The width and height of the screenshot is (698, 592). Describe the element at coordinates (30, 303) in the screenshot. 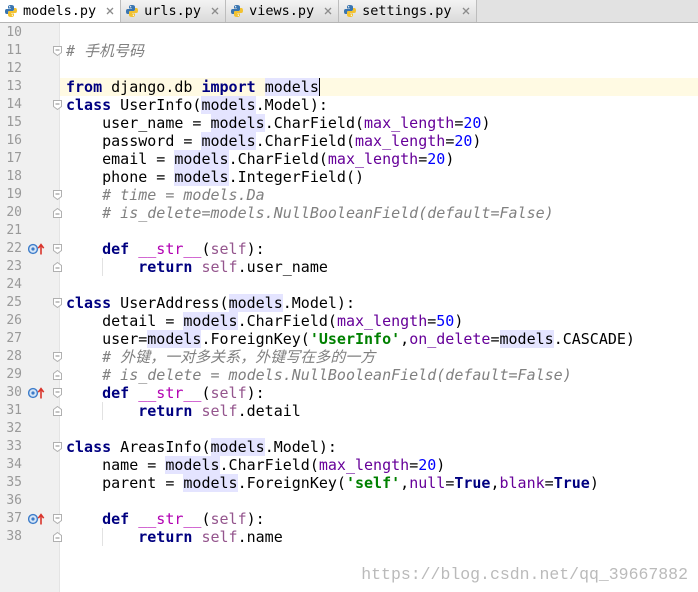

I see `gutter-cell: 25` at that location.